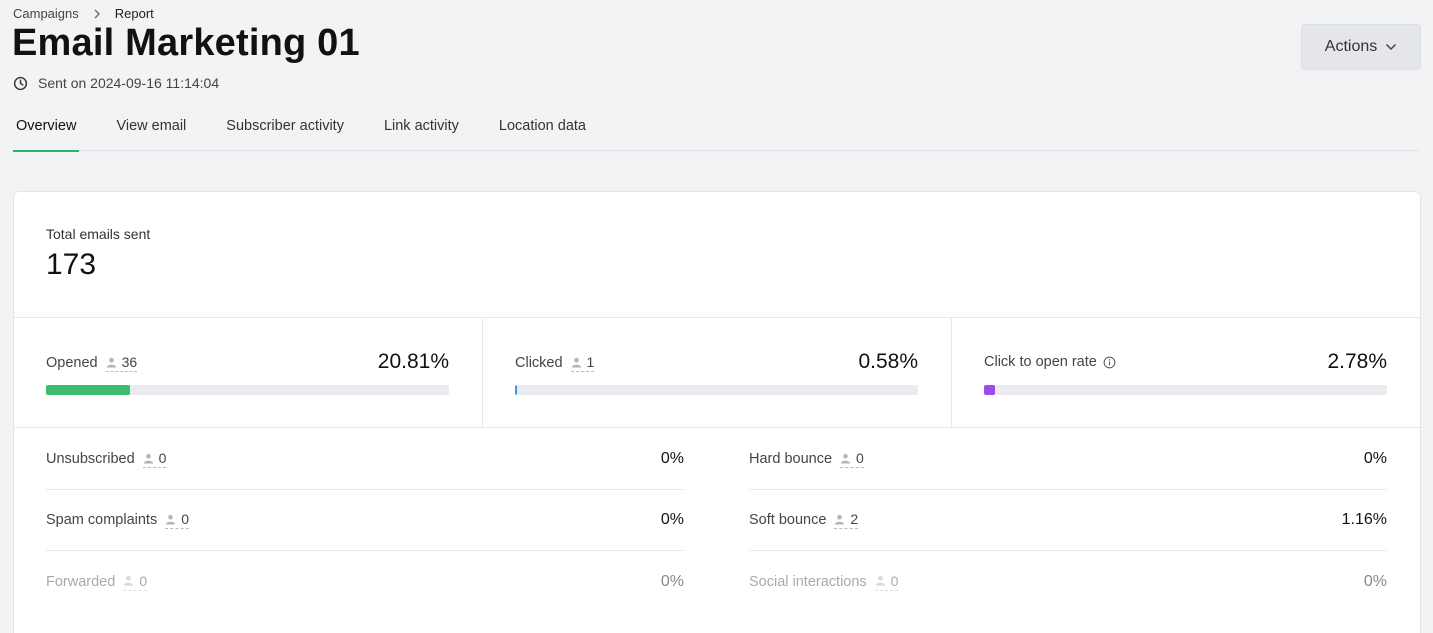  I want to click on opened-percent: 20.81%, so click(413, 361).